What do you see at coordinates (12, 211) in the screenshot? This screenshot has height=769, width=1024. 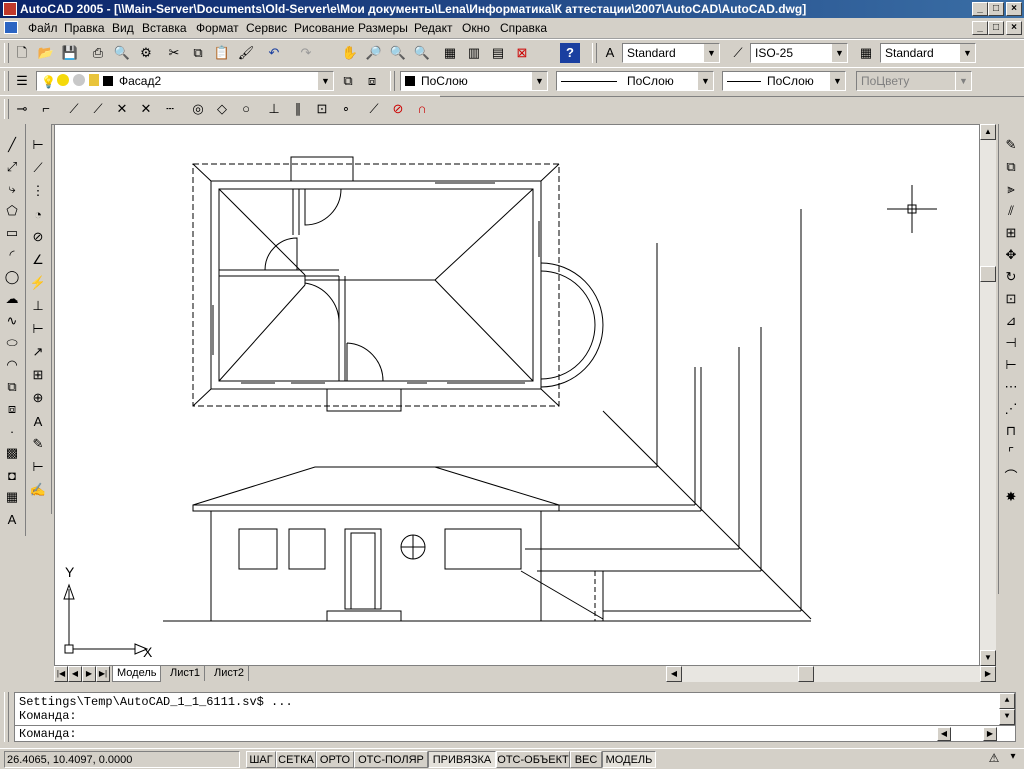 I see `polygon-icon: ⬠` at bounding box center [12, 211].